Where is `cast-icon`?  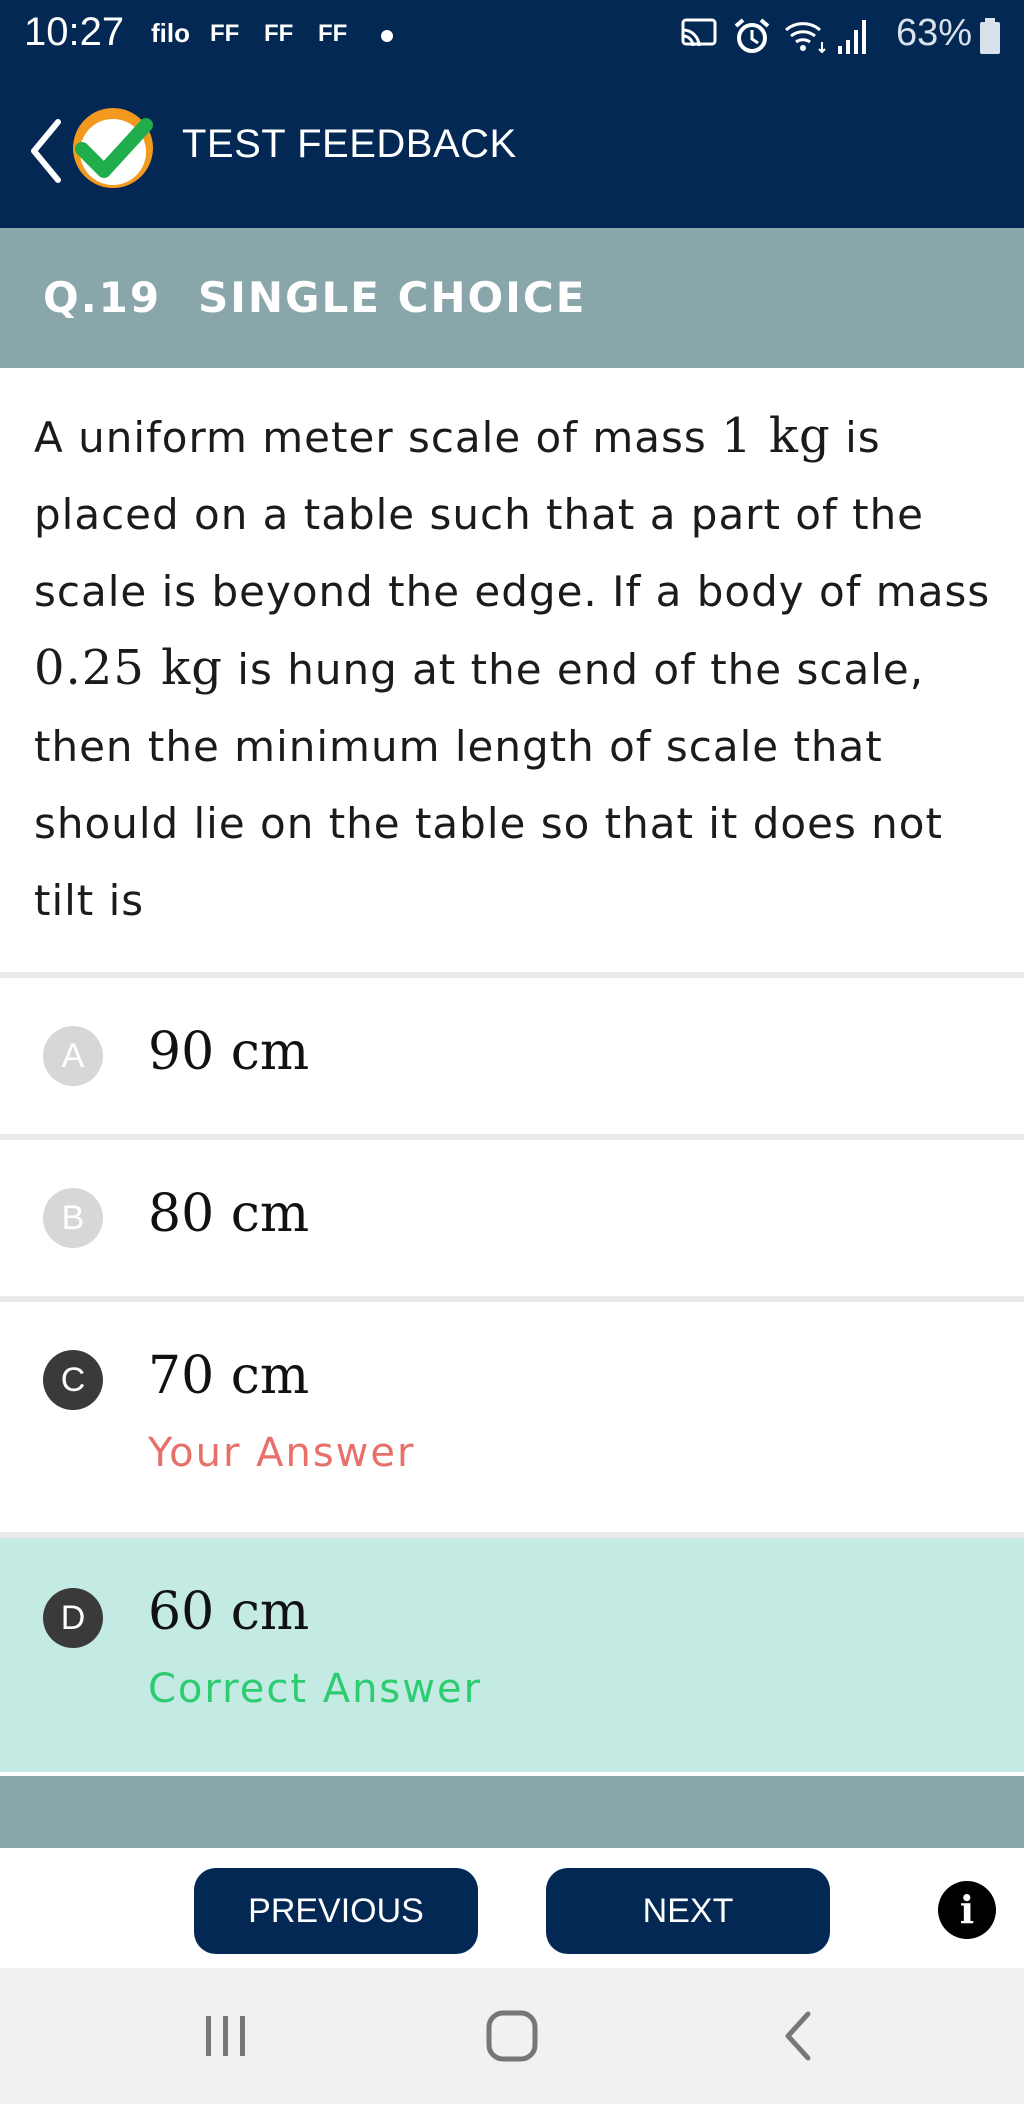 cast-icon is located at coordinates (699, 32).